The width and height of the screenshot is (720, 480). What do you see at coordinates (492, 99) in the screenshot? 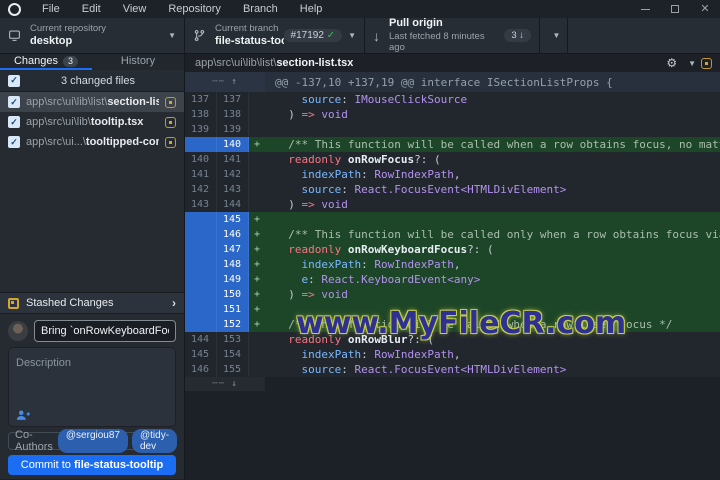
I see `diff-line-code: source: IMouseClickSource` at bounding box center [492, 99].